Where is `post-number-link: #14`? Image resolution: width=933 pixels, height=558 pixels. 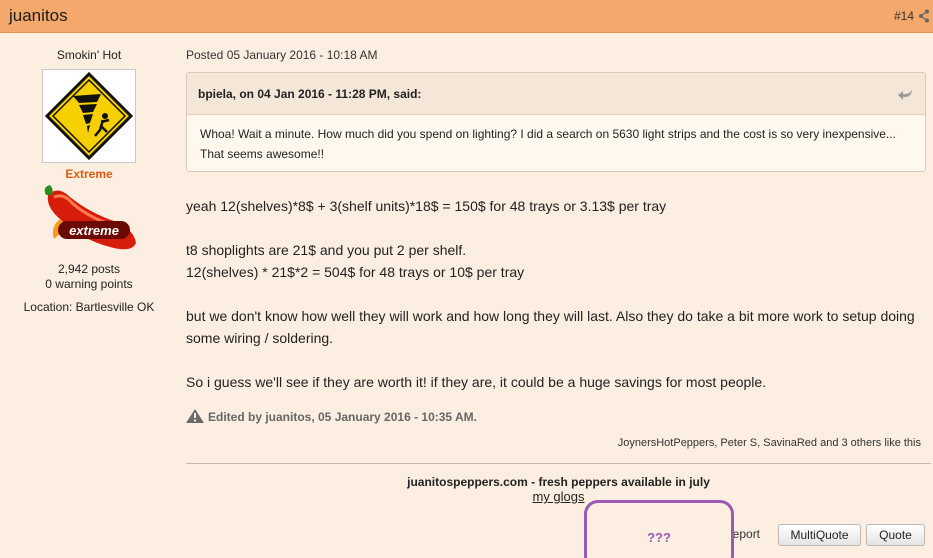 post-number-link: #14 is located at coordinates (904, 16).